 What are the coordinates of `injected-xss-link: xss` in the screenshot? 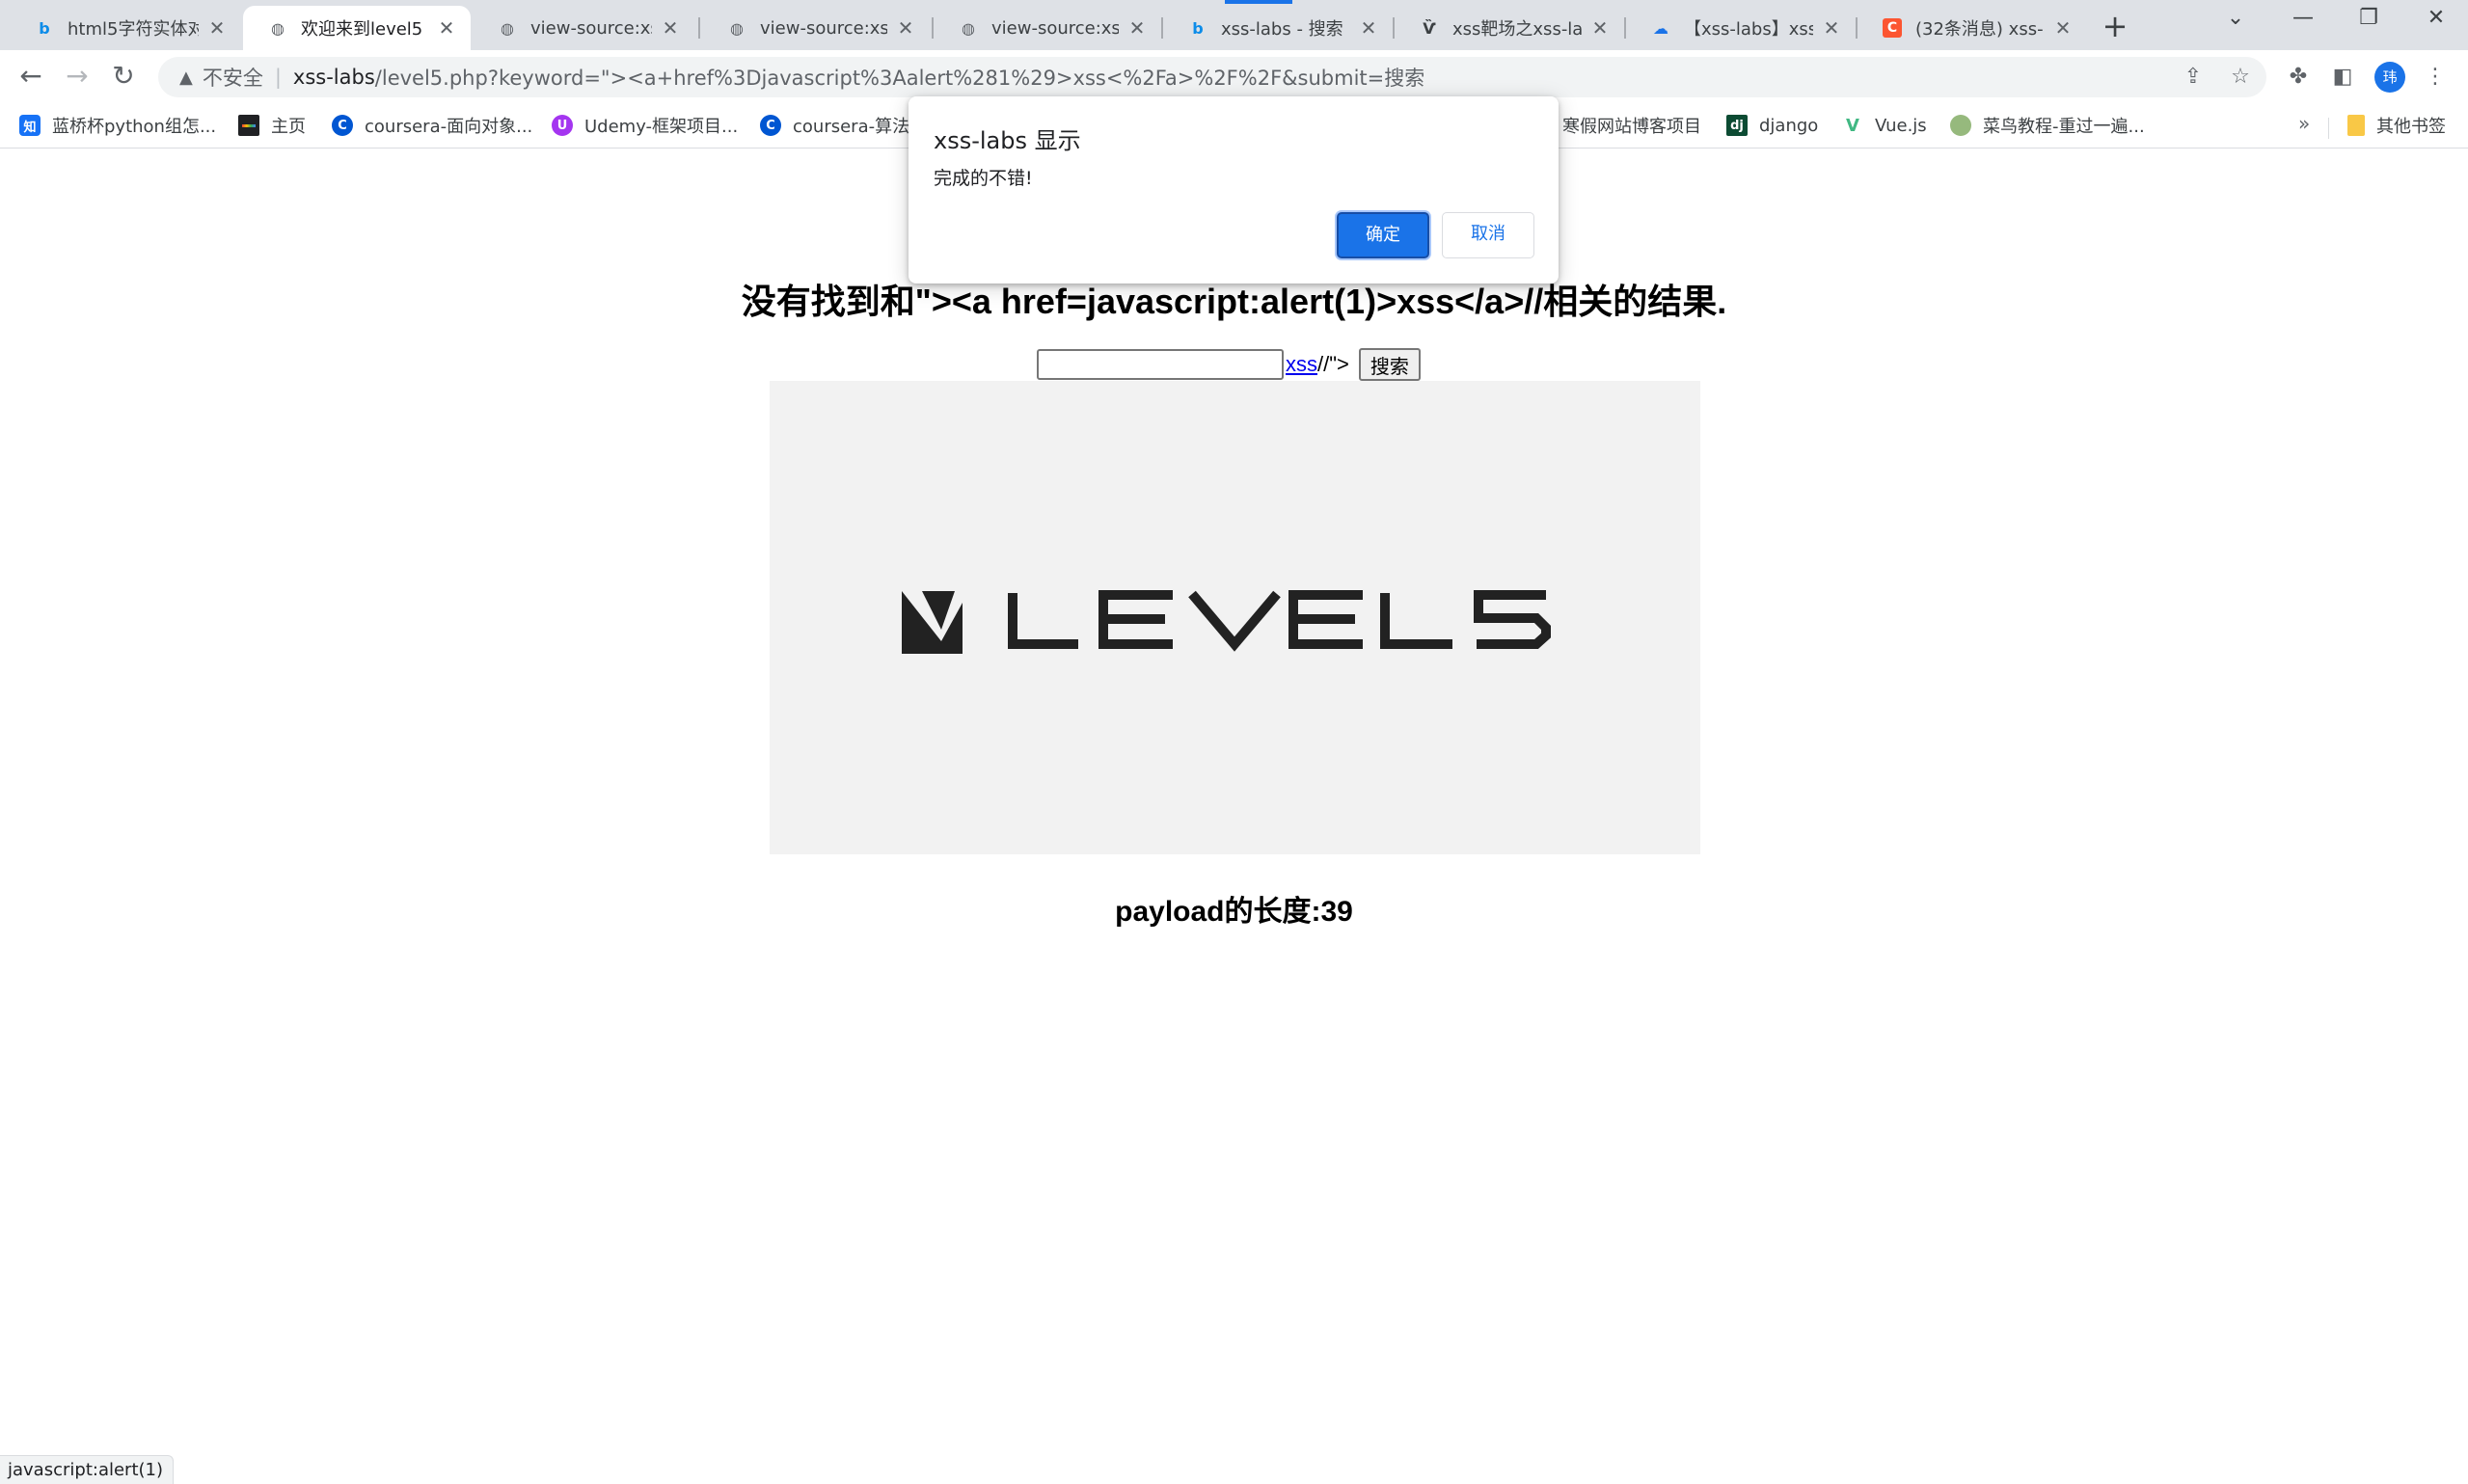 It's located at (1301, 364).